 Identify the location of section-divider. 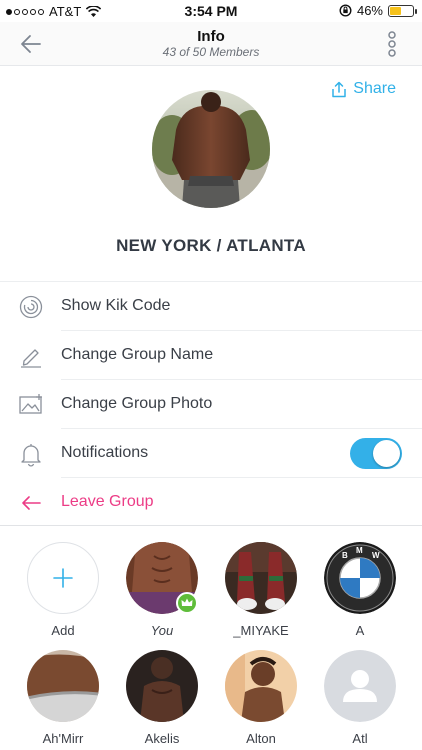
(211, 525).